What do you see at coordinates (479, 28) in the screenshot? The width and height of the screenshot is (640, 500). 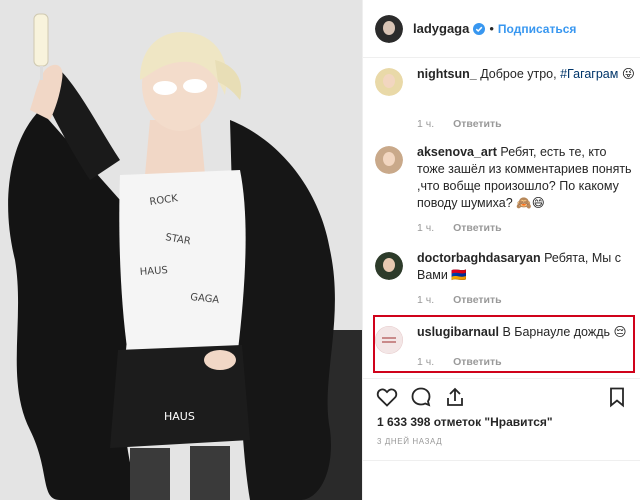 I see `verified-badge-icon` at bounding box center [479, 28].